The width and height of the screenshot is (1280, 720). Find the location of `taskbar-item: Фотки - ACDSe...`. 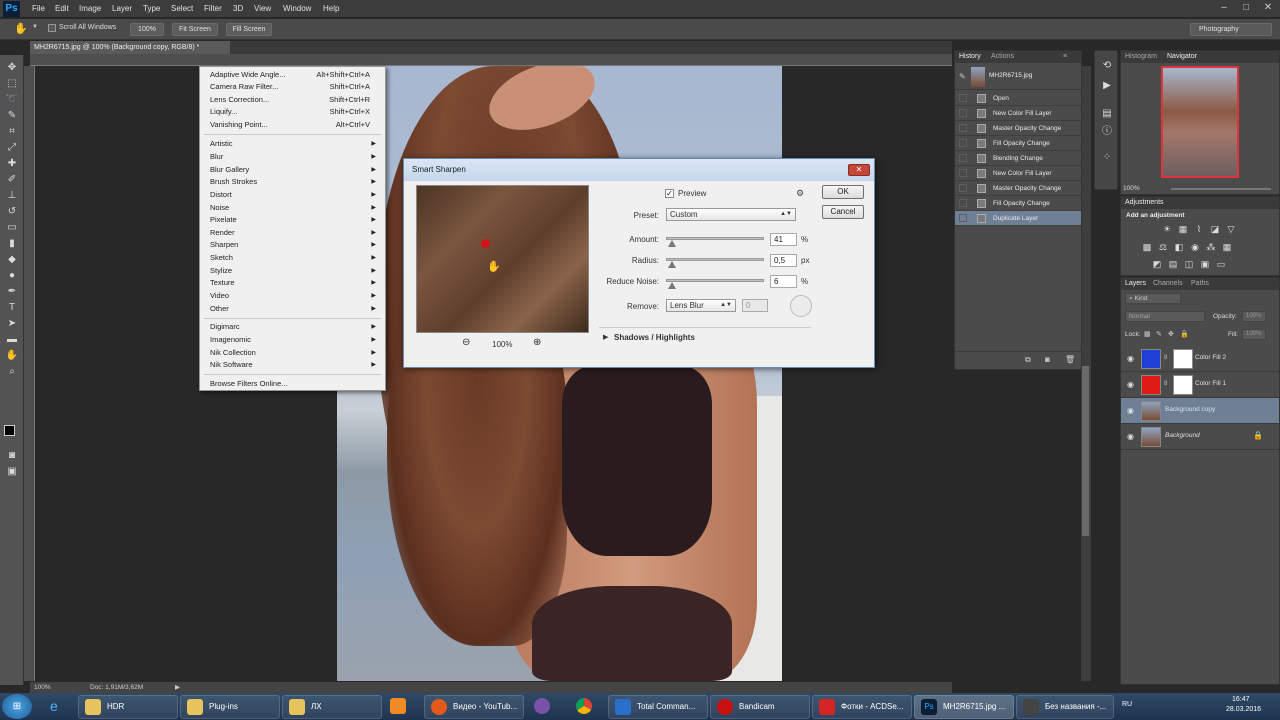

taskbar-item: Фотки - ACDSe... is located at coordinates (862, 707).